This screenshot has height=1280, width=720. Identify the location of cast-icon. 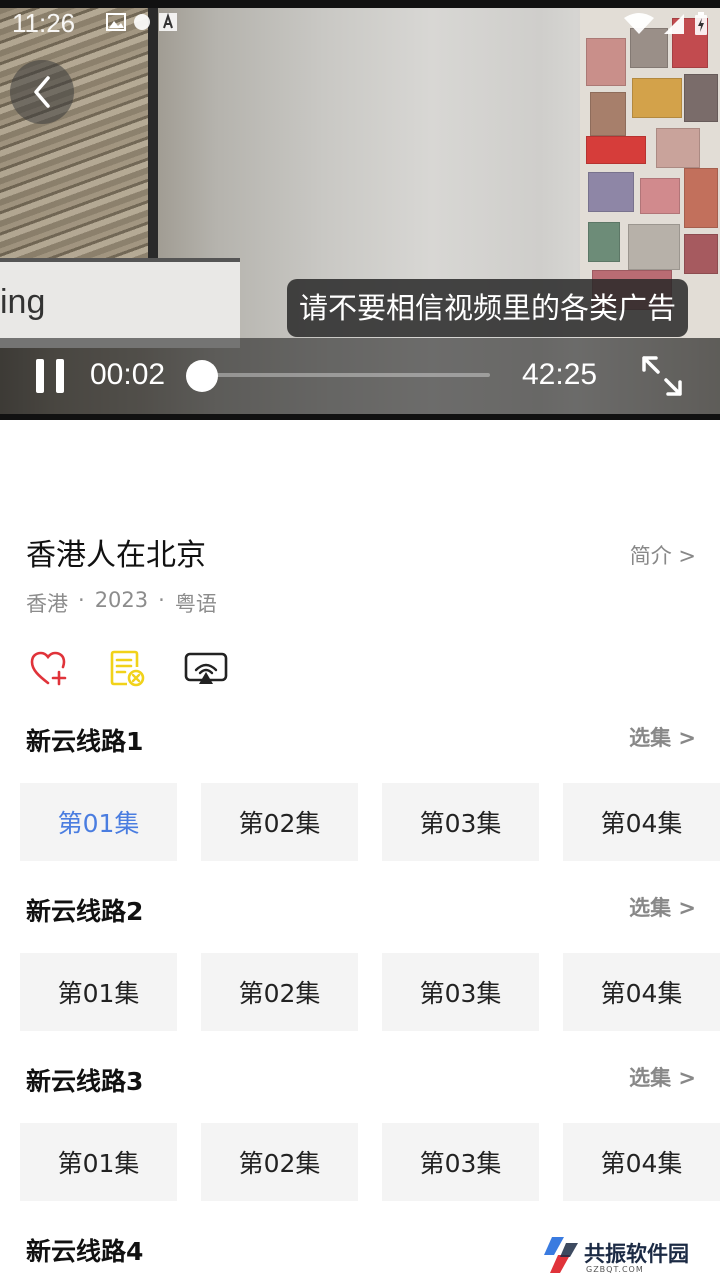
(206, 668).